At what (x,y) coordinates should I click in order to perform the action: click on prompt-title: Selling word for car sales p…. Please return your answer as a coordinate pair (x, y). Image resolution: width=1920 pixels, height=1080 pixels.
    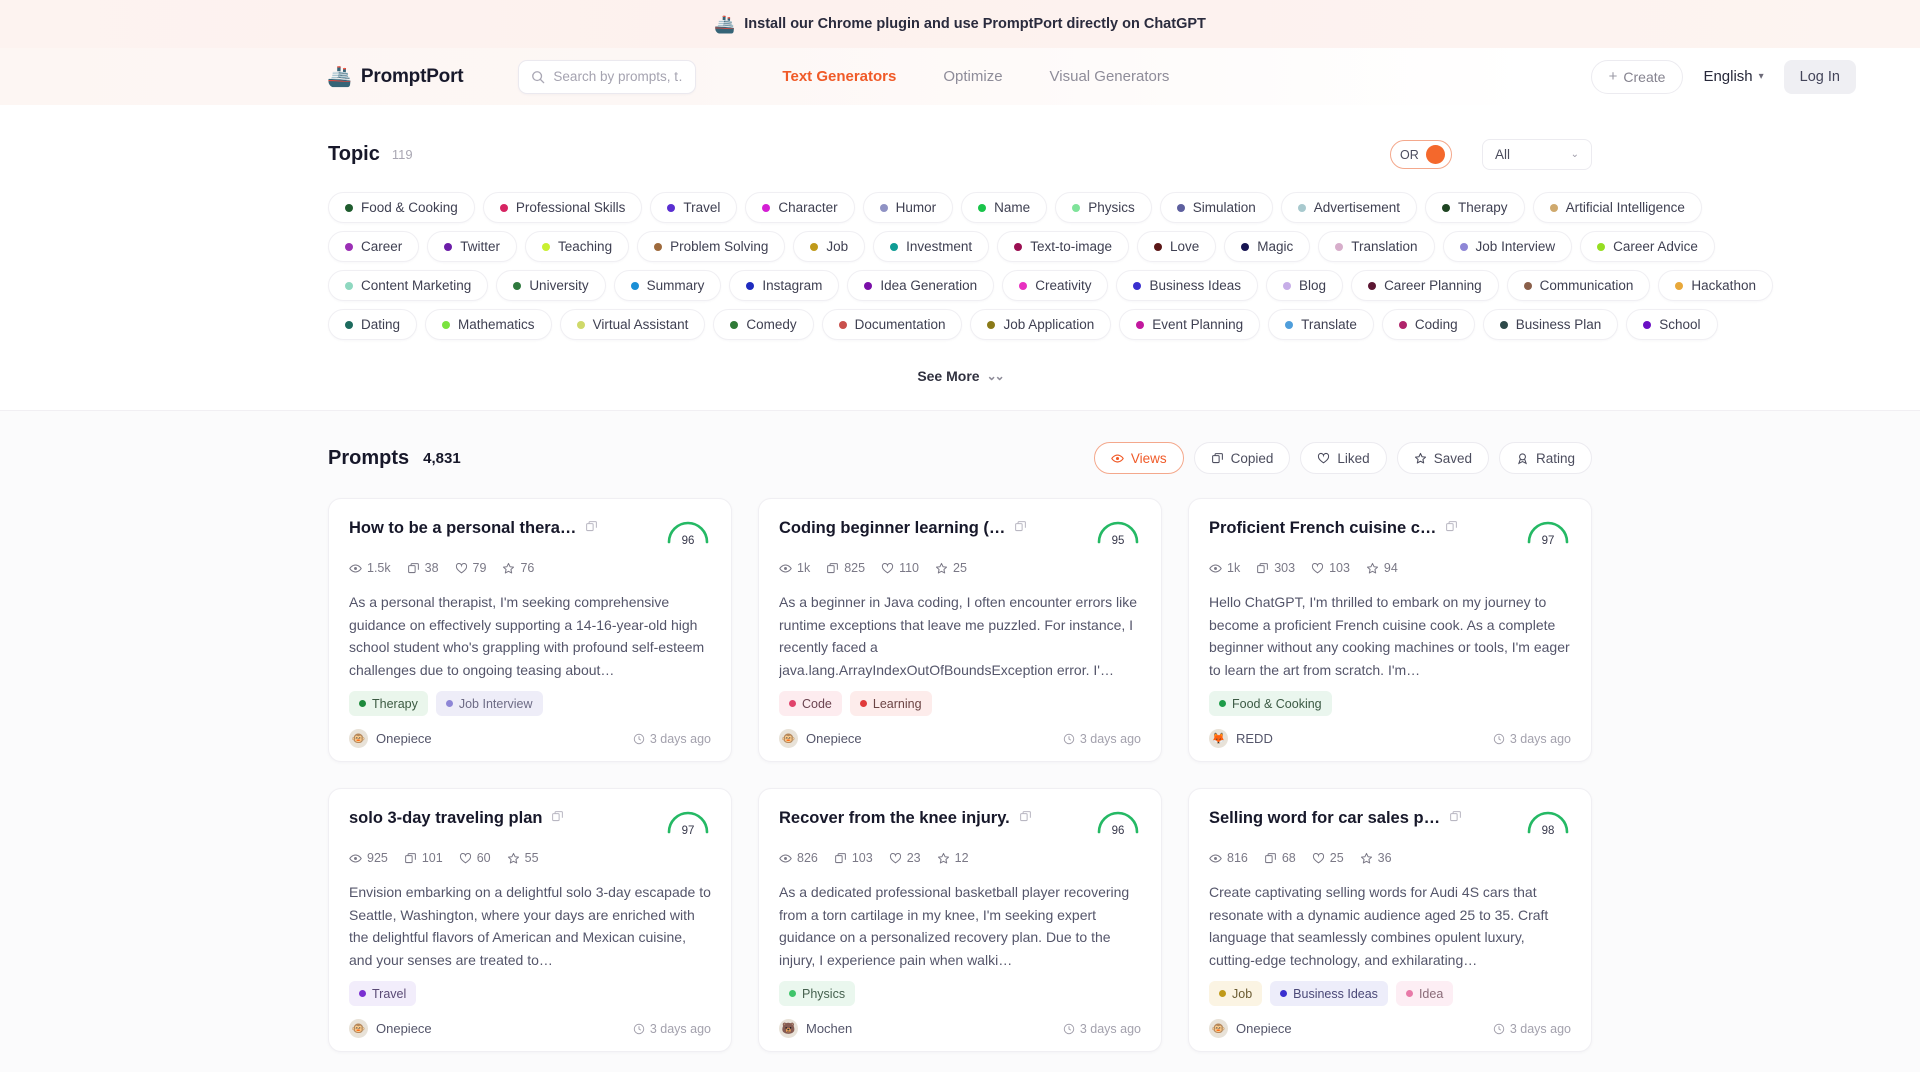
    Looking at the image, I should click on (1324, 818).